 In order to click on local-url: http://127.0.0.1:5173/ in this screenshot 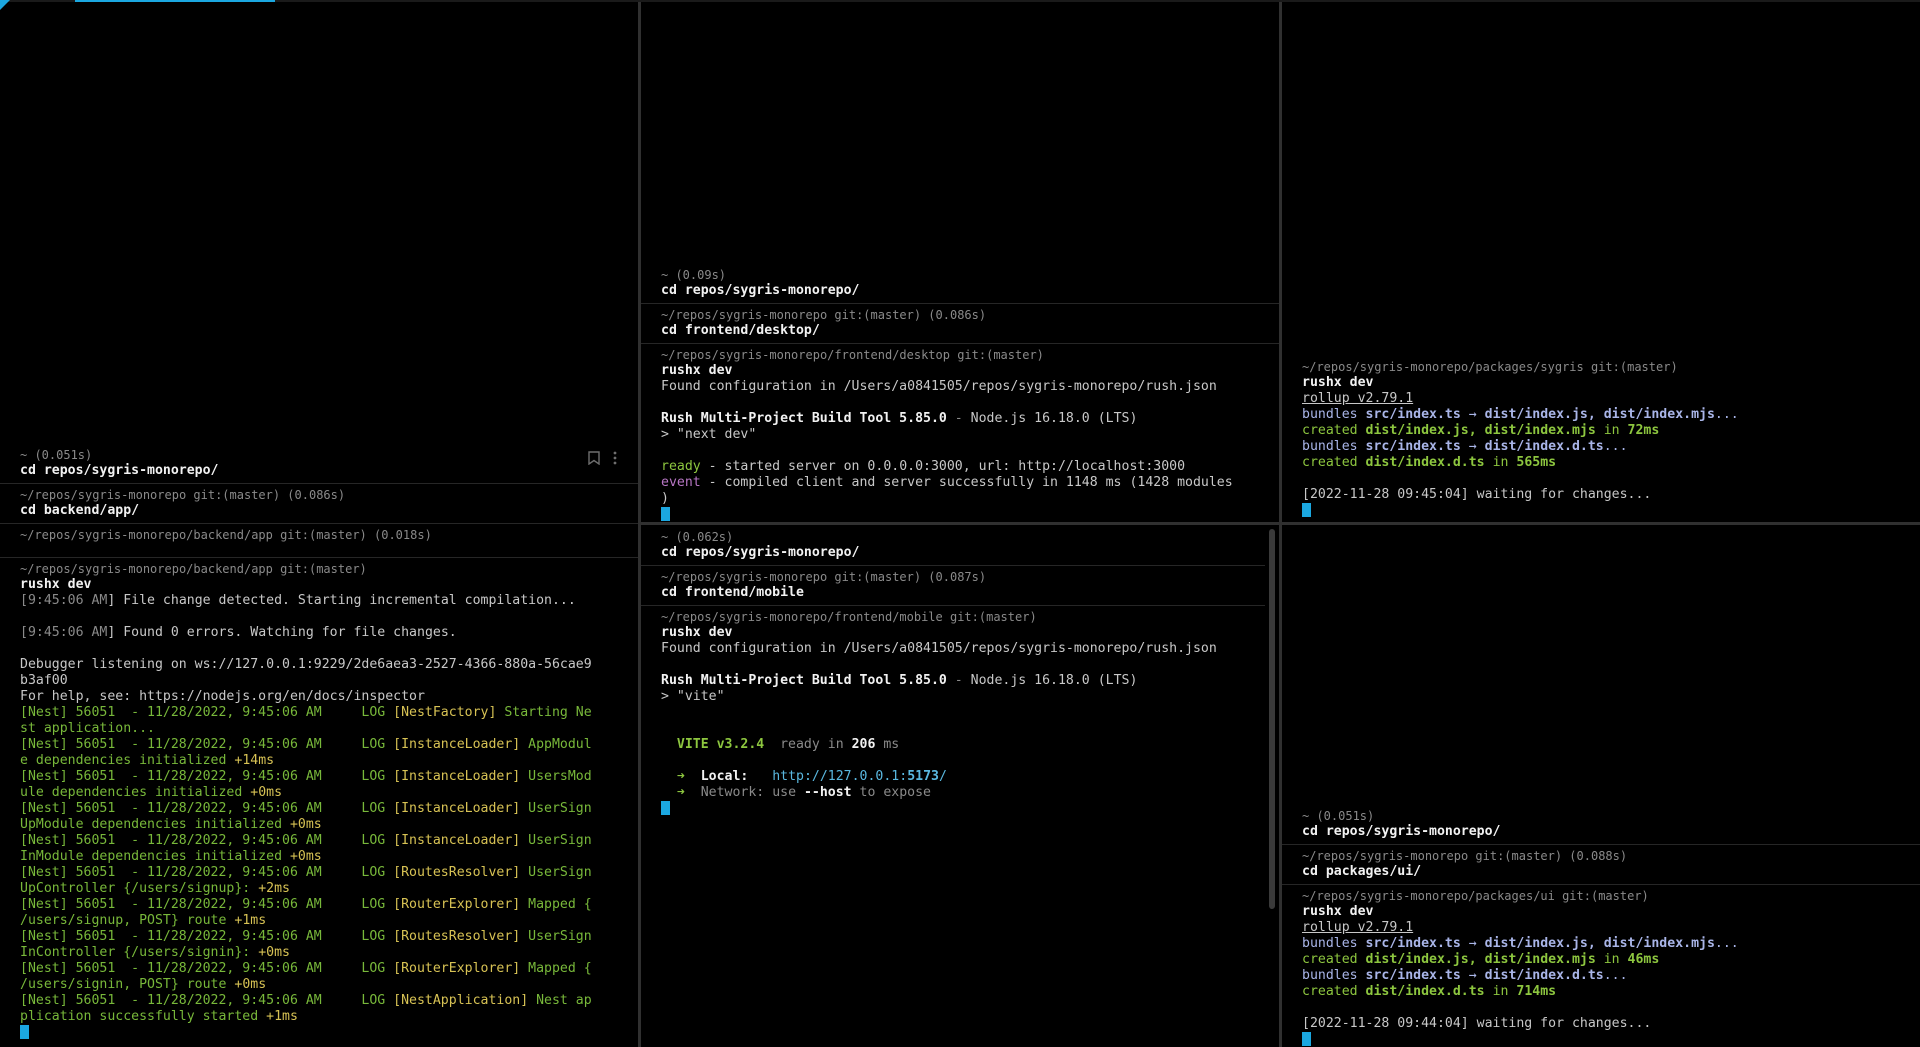, I will do `click(859, 776)`.